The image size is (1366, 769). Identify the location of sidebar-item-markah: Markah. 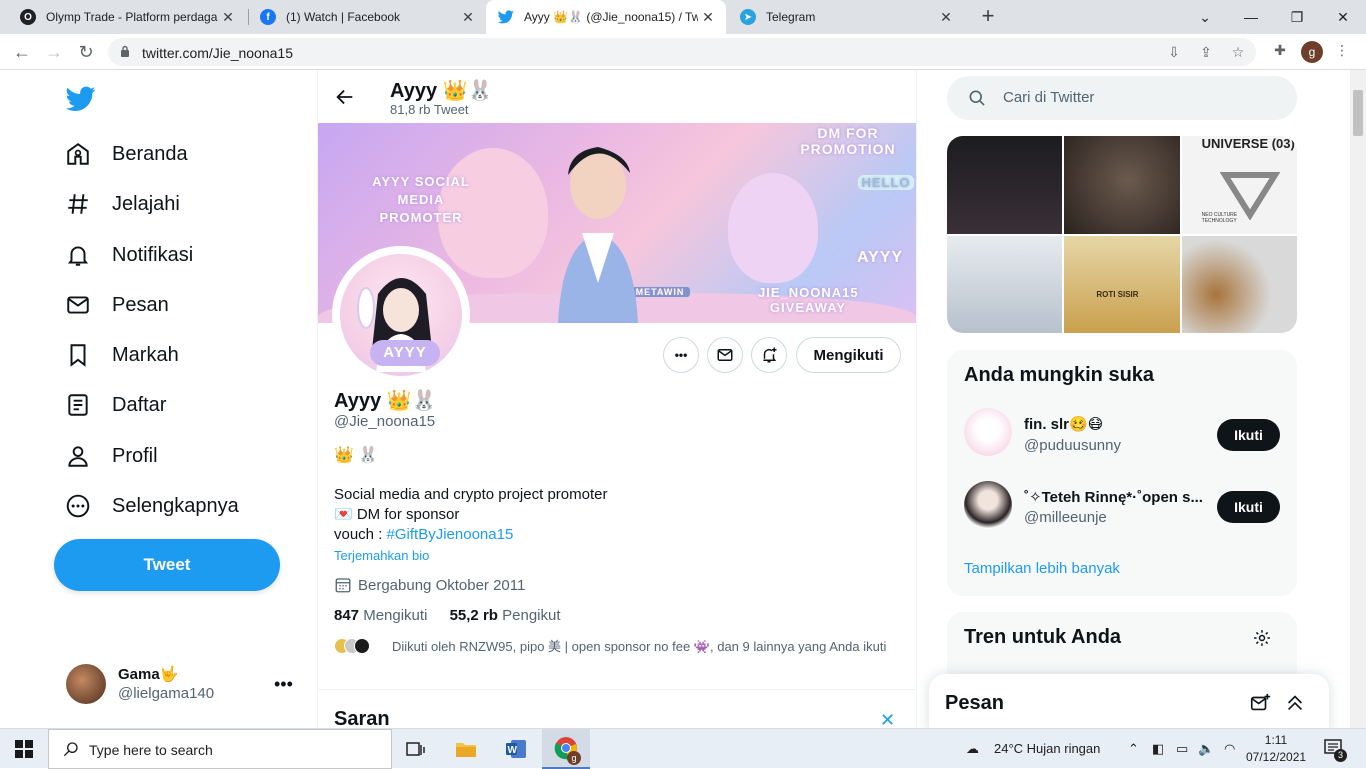
(121, 355).